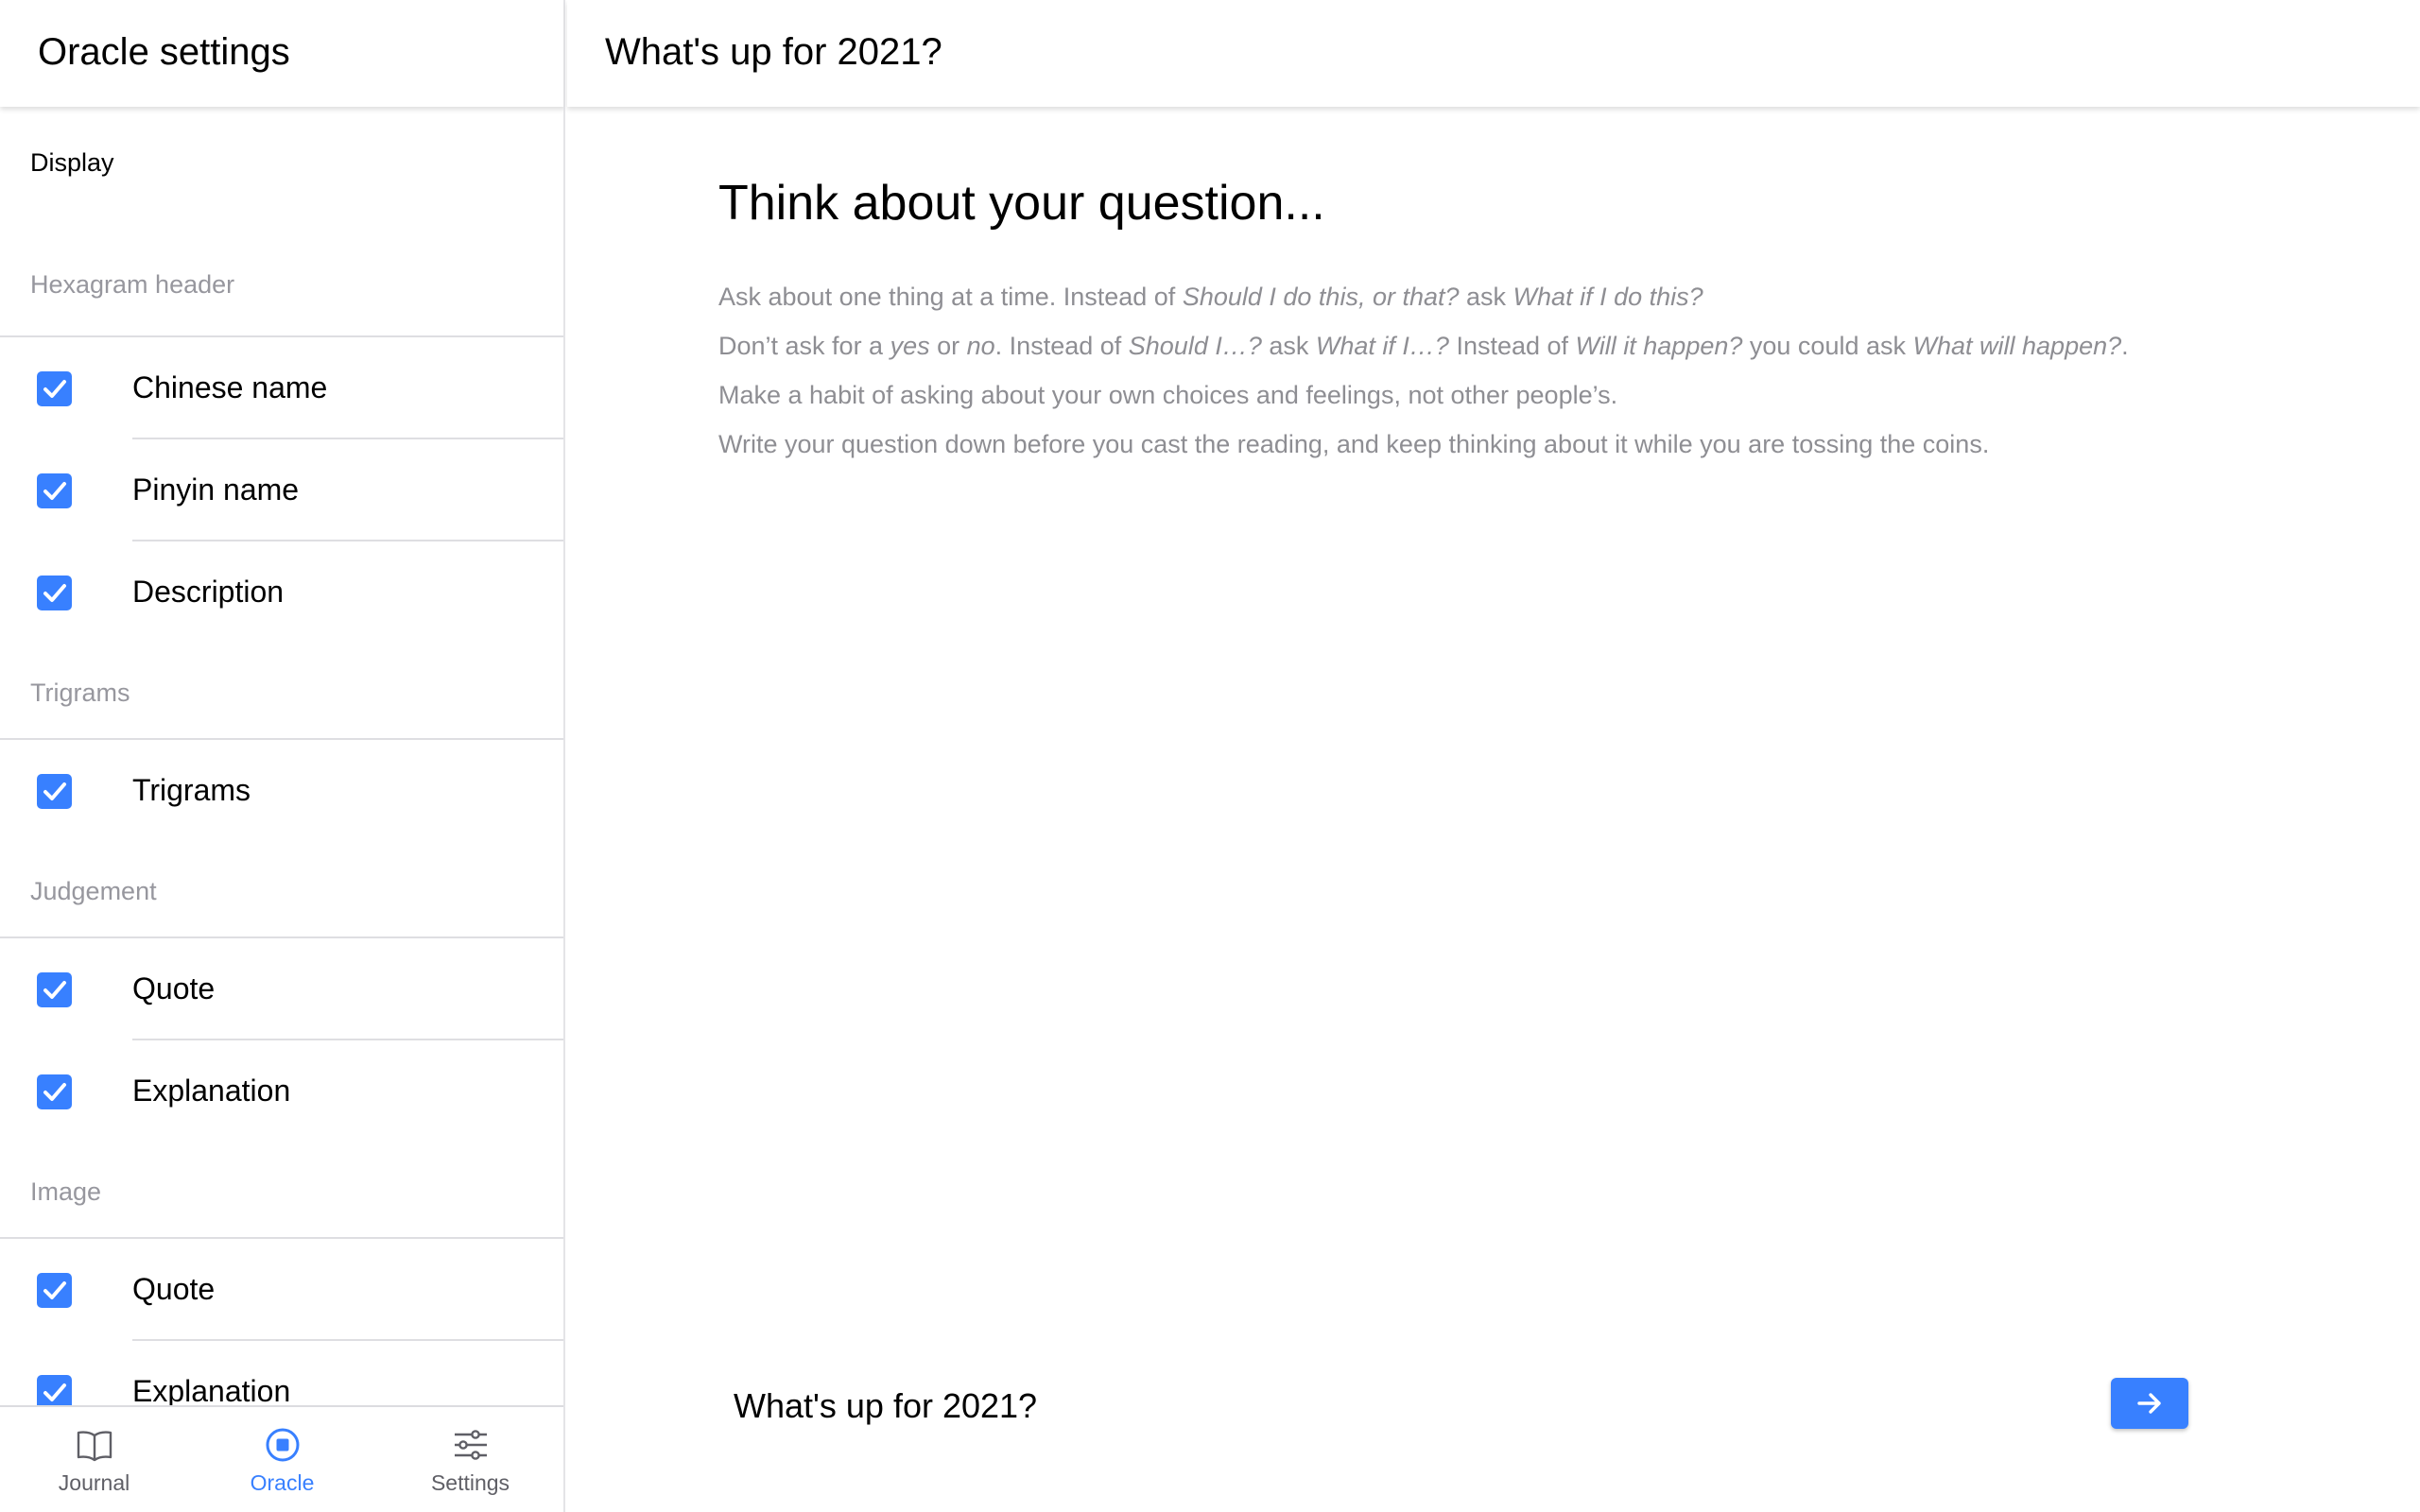 The width and height of the screenshot is (2420, 1512). I want to click on setting-pinyin-name: Pinyin name, so click(281, 490).